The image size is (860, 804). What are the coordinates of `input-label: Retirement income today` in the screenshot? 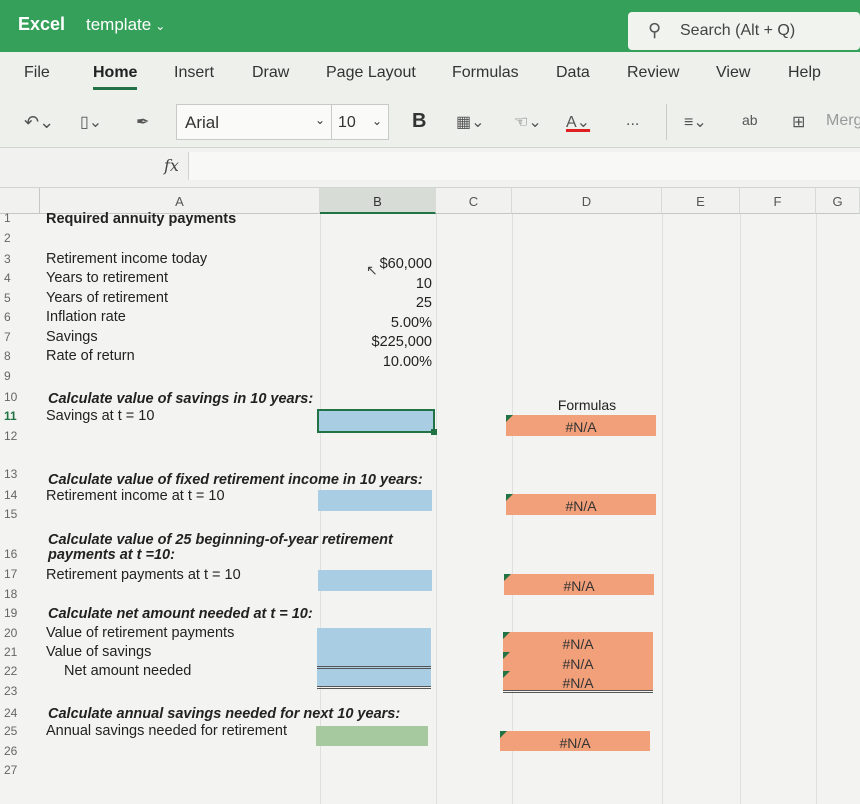 It's located at (126, 259).